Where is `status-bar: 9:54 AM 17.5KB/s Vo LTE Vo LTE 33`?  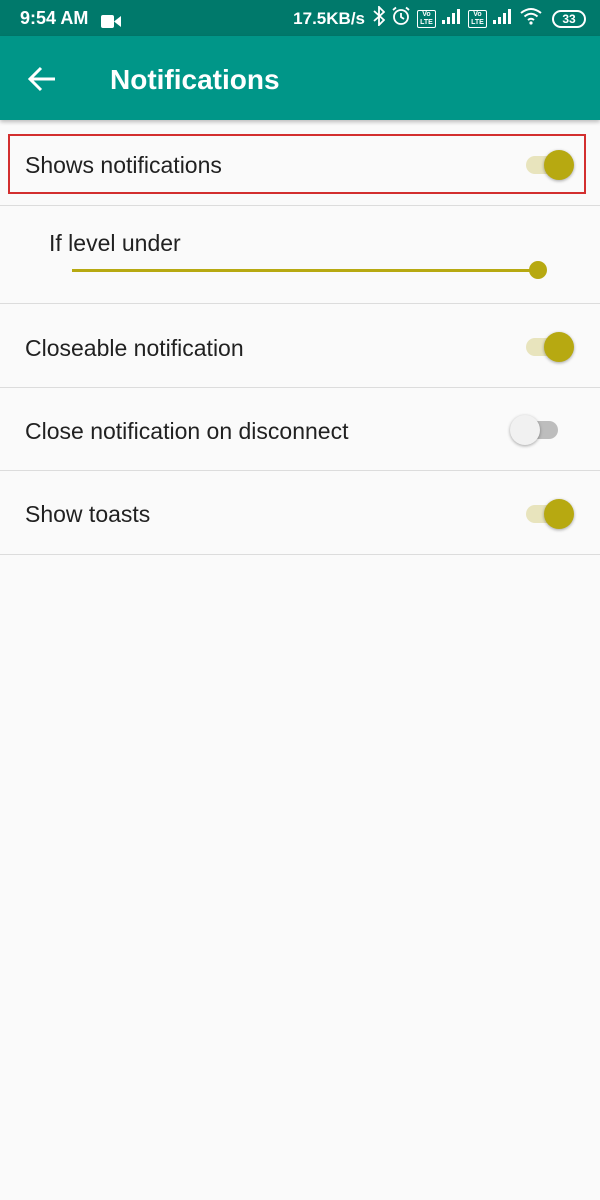
status-bar: 9:54 AM 17.5KB/s Vo LTE Vo LTE 33 is located at coordinates (300, 18).